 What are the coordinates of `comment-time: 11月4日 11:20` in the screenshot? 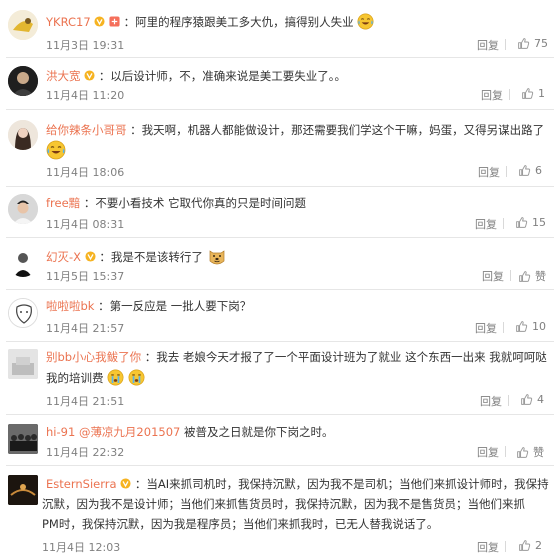 It's located at (85, 95).